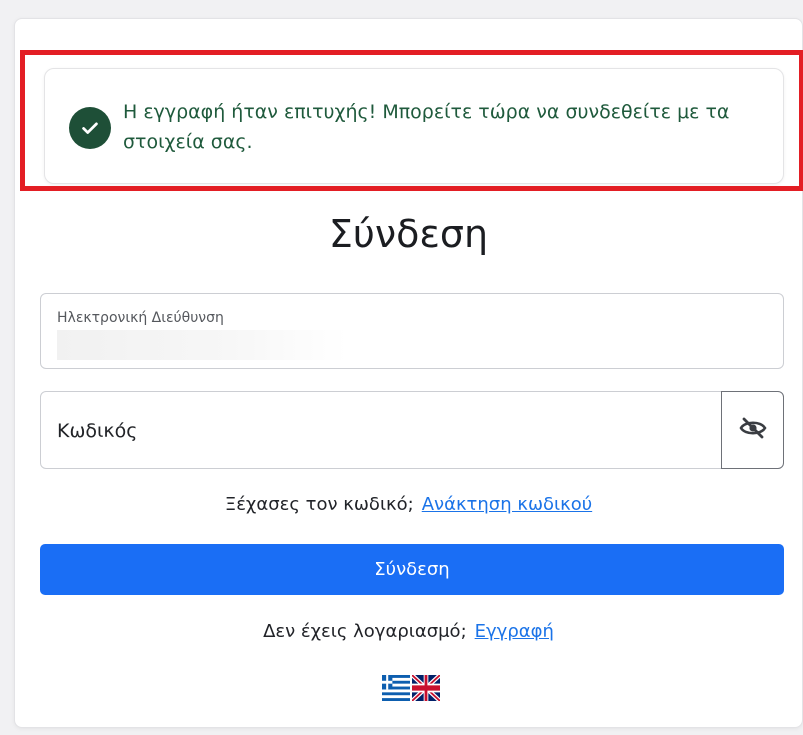  What do you see at coordinates (319, 504) in the screenshot?
I see `forgot-password-text: Ξέχασες τον κωδικό;` at bounding box center [319, 504].